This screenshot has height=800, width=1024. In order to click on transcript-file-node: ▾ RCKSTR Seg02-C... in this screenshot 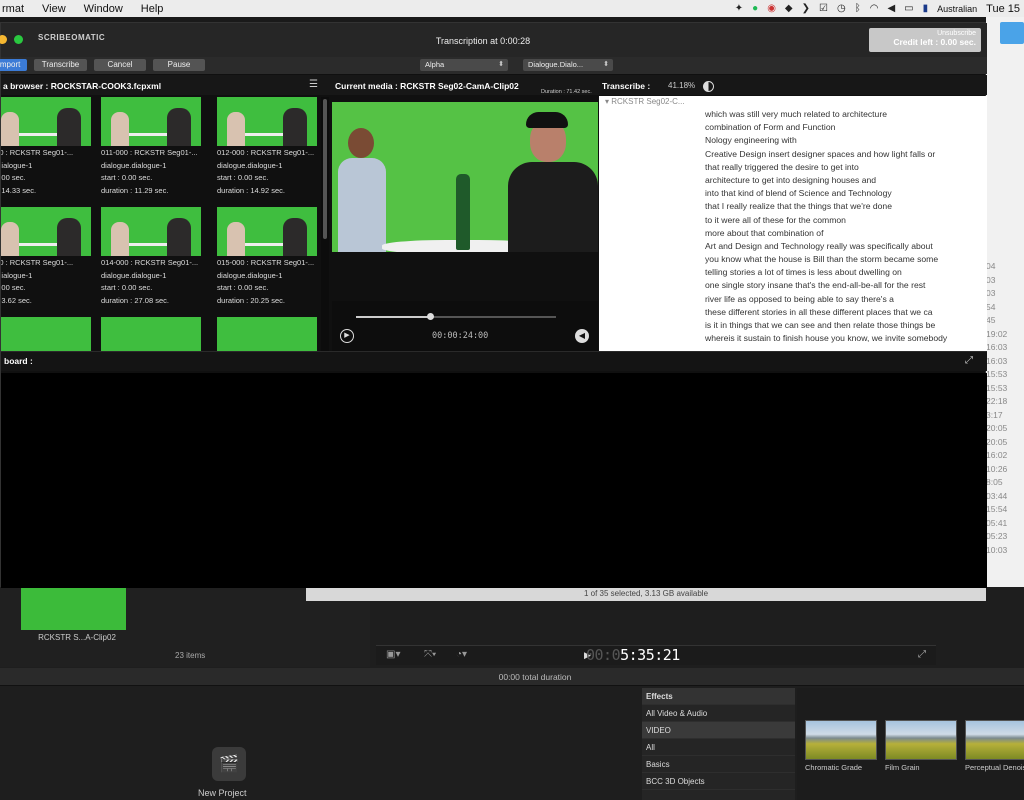, I will do `click(645, 101)`.